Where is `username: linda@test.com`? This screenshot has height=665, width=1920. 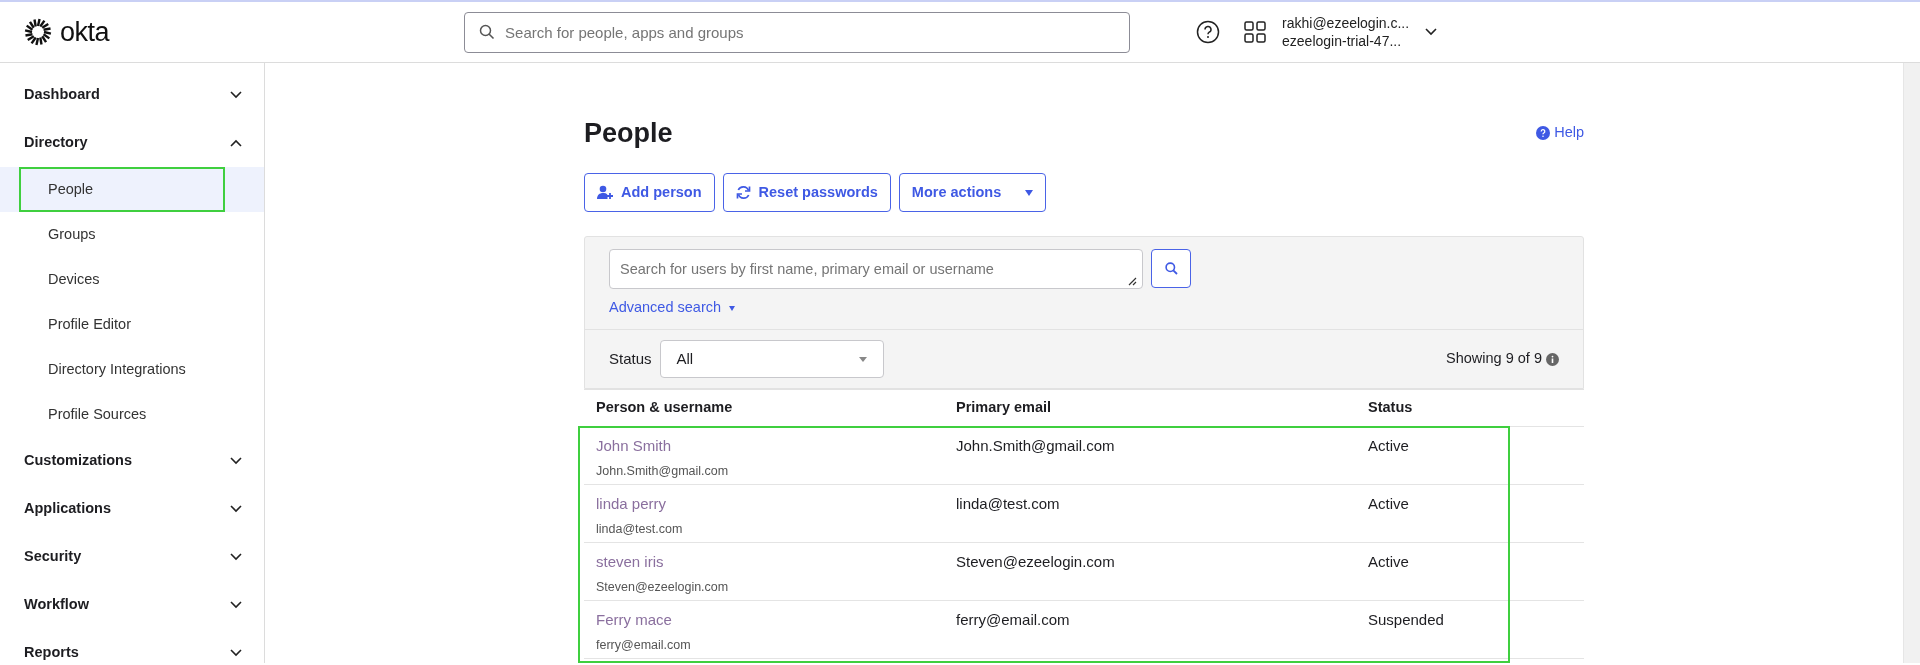
username: linda@test.com is located at coordinates (640, 529).